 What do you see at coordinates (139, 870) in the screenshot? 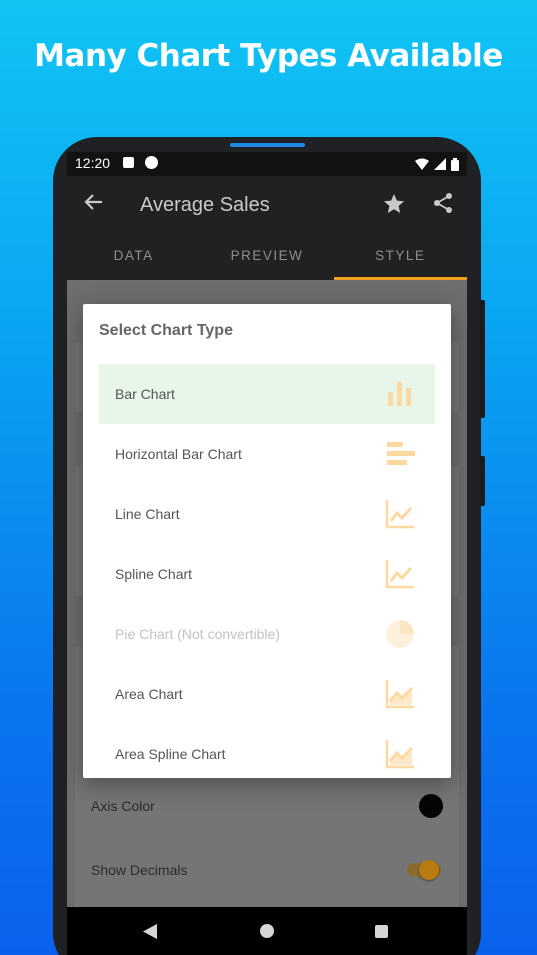
I see `show-decimals-label: Show Decimals` at bounding box center [139, 870].